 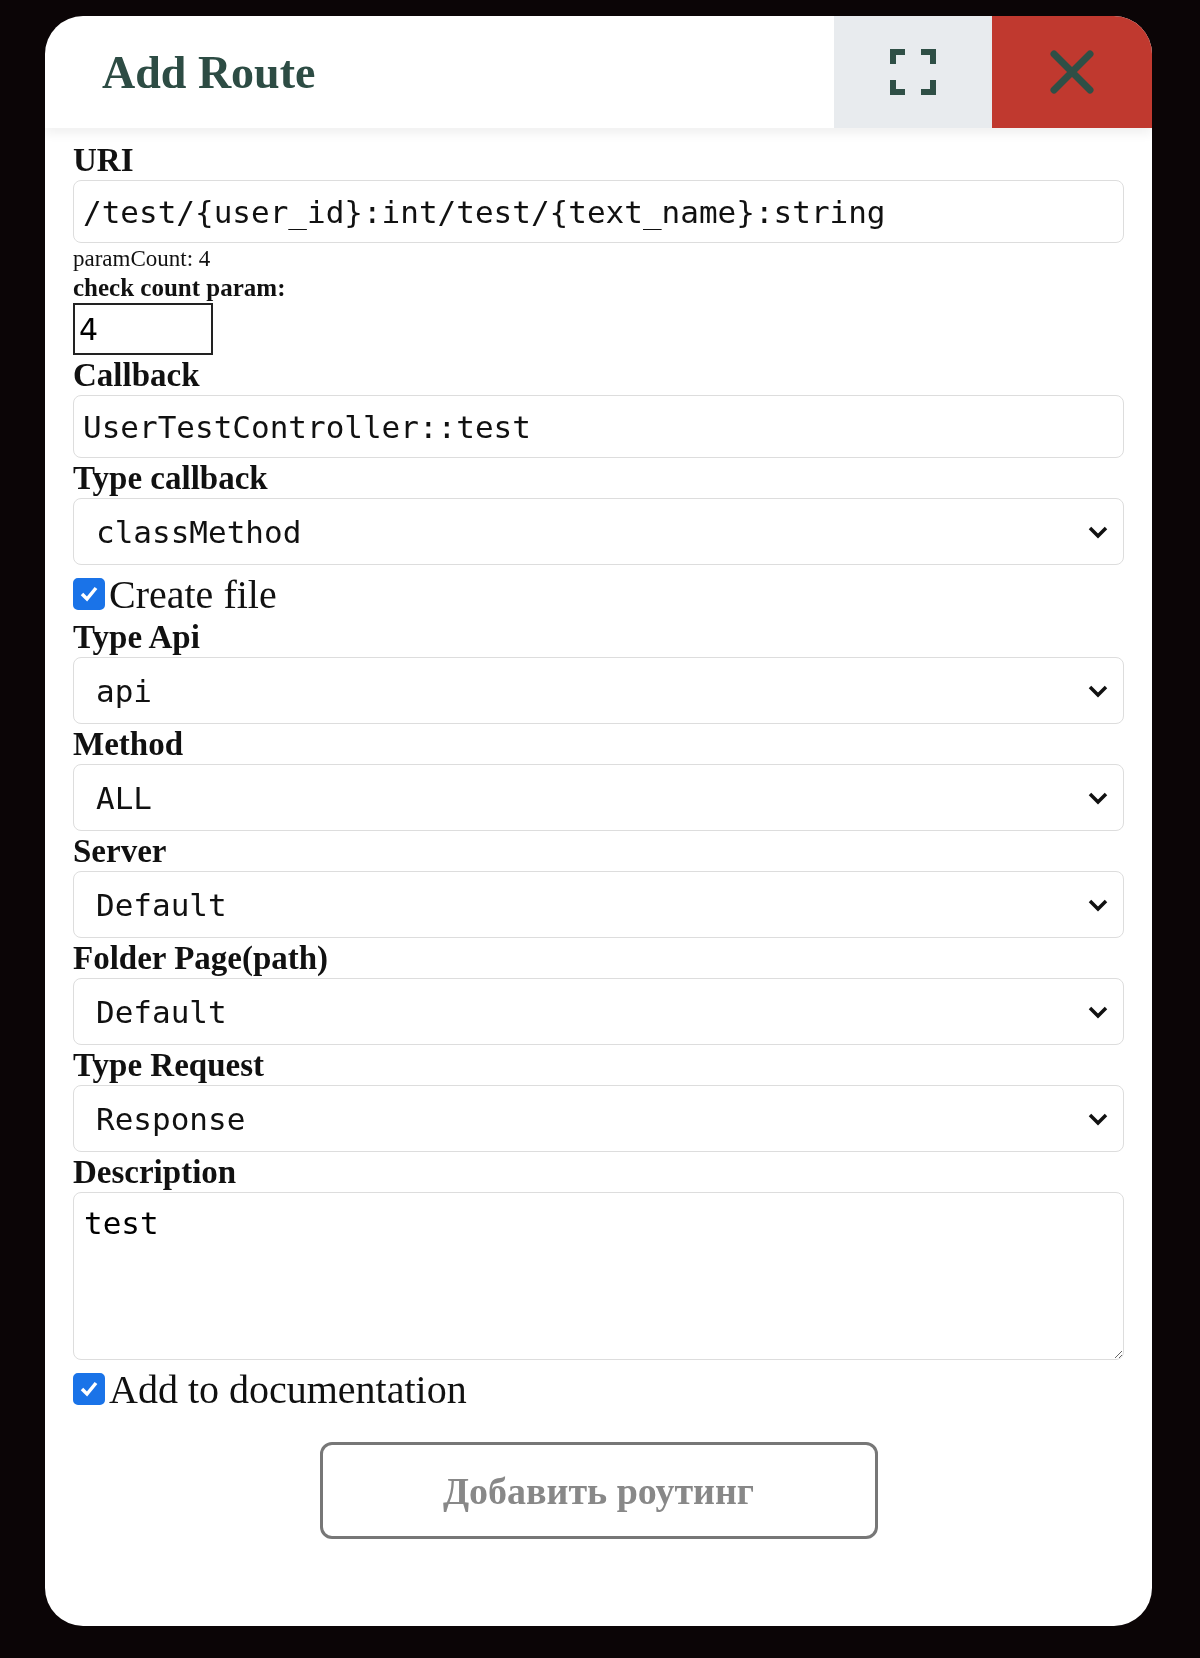 What do you see at coordinates (104, 160) in the screenshot?
I see `field-label: URI` at bounding box center [104, 160].